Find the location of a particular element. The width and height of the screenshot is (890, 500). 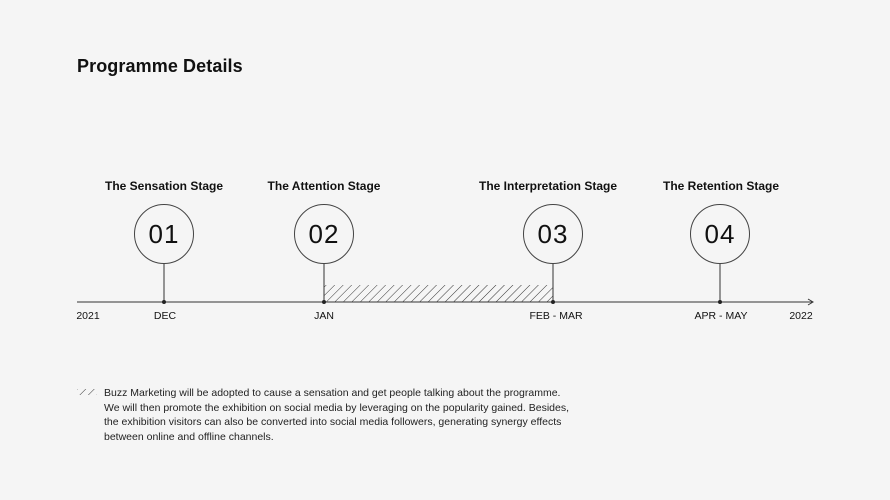

stage-number-4: 04 is located at coordinates (720, 234).